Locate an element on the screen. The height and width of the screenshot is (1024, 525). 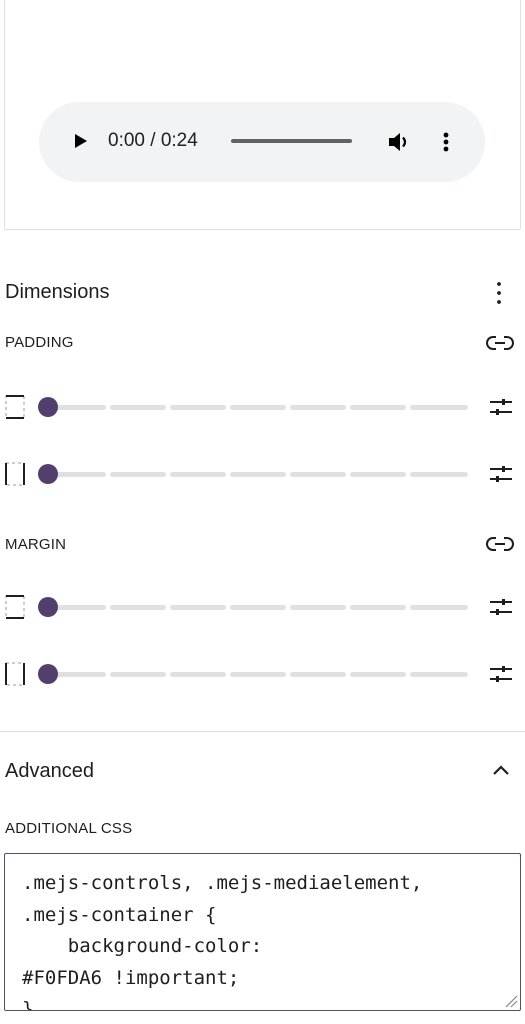
panel-divider is located at coordinates (262, 731).